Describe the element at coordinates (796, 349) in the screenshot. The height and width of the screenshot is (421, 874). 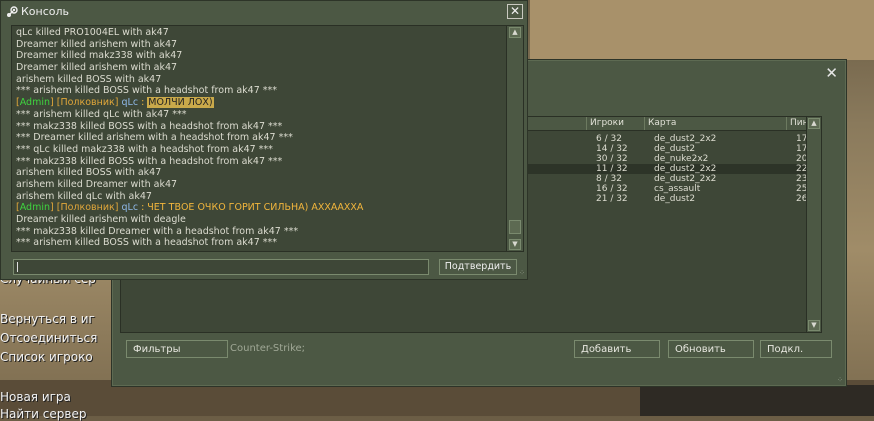
I see `connect-button: Подкл.` at that location.